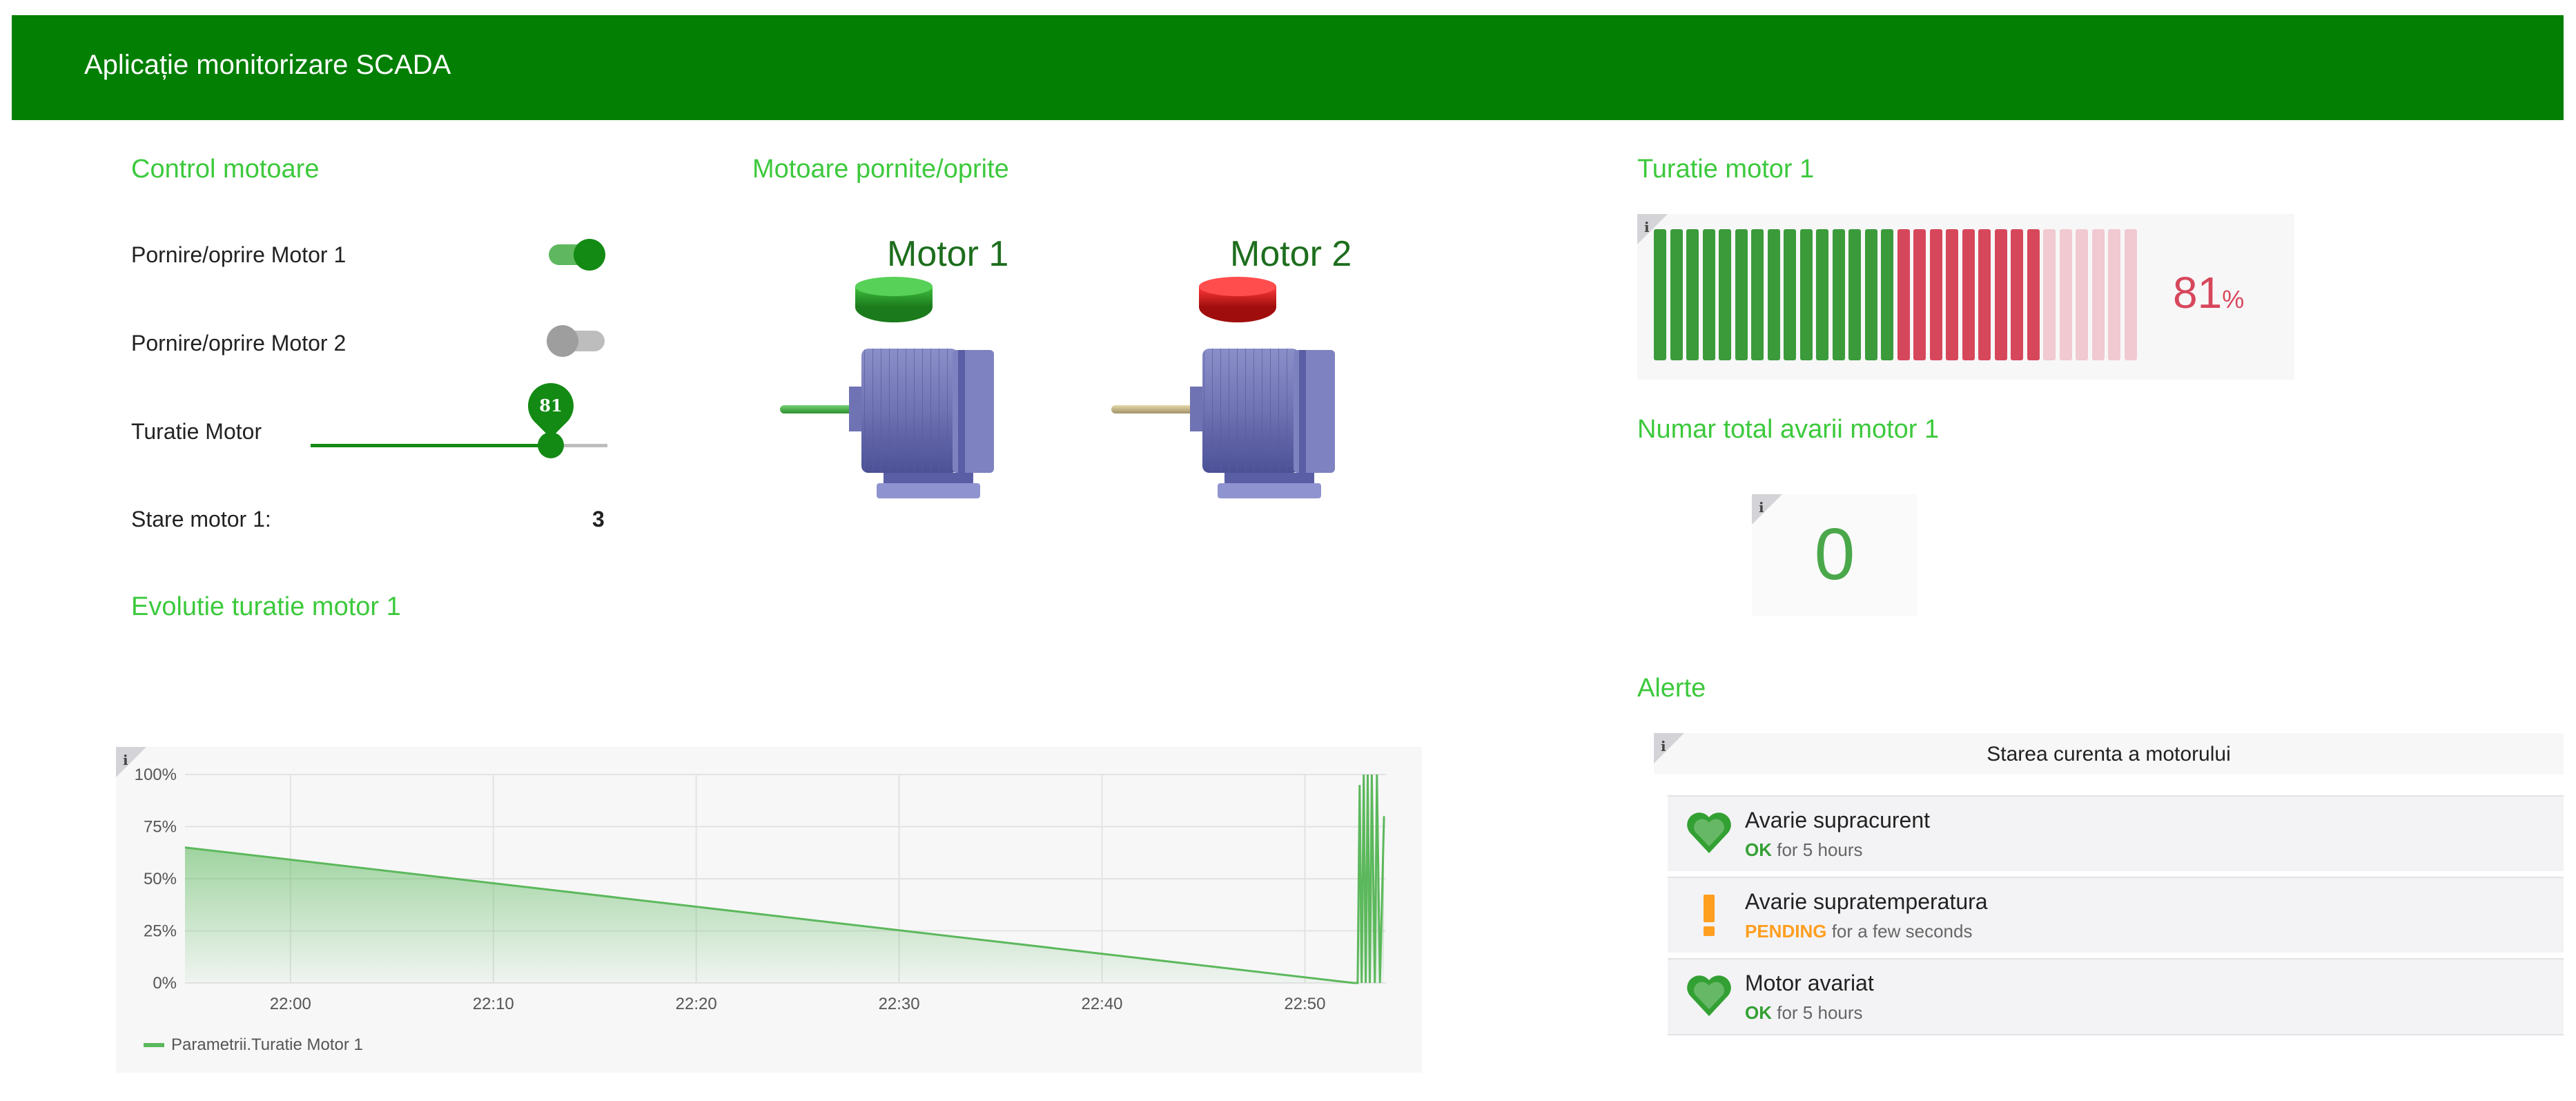  What do you see at coordinates (459, 417) in the screenshot?
I see `speed-slider: 81` at bounding box center [459, 417].